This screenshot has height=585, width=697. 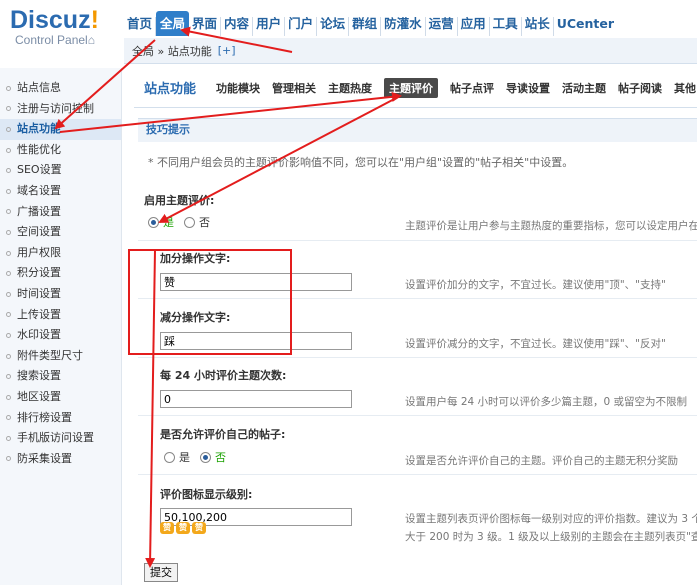 I want to click on sidebar-item: 注册与访问控制, so click(x=60, y=109).